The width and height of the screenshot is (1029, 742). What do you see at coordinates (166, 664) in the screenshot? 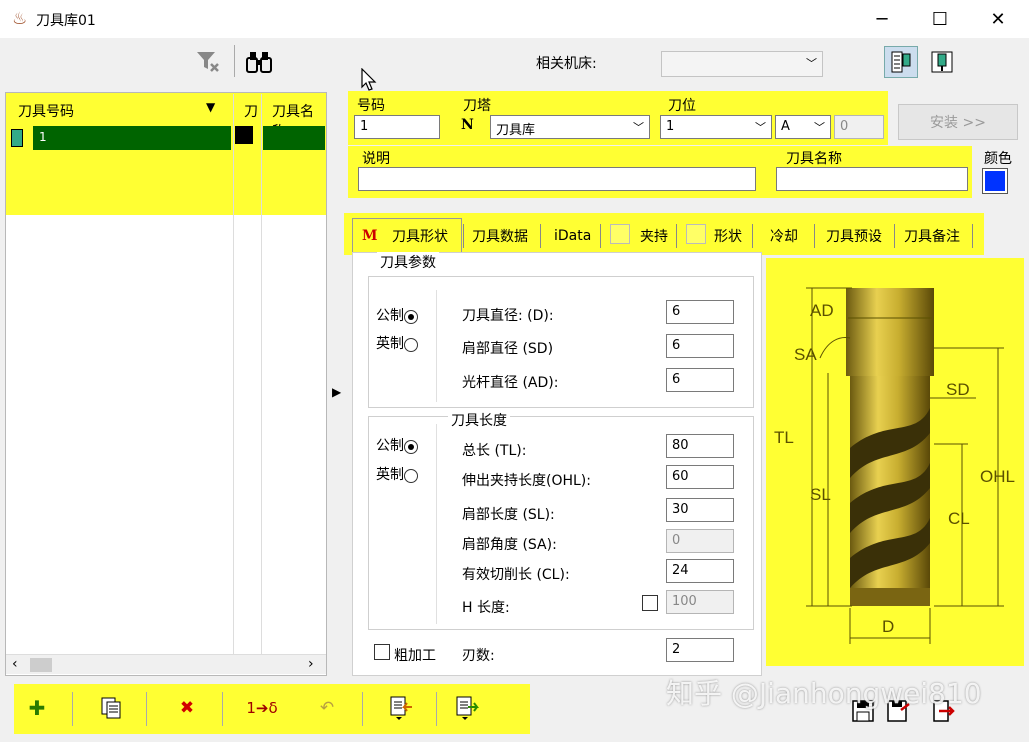
I see `horizontal-scrollbar: ‹ ›` at bounding box center [166, 664].